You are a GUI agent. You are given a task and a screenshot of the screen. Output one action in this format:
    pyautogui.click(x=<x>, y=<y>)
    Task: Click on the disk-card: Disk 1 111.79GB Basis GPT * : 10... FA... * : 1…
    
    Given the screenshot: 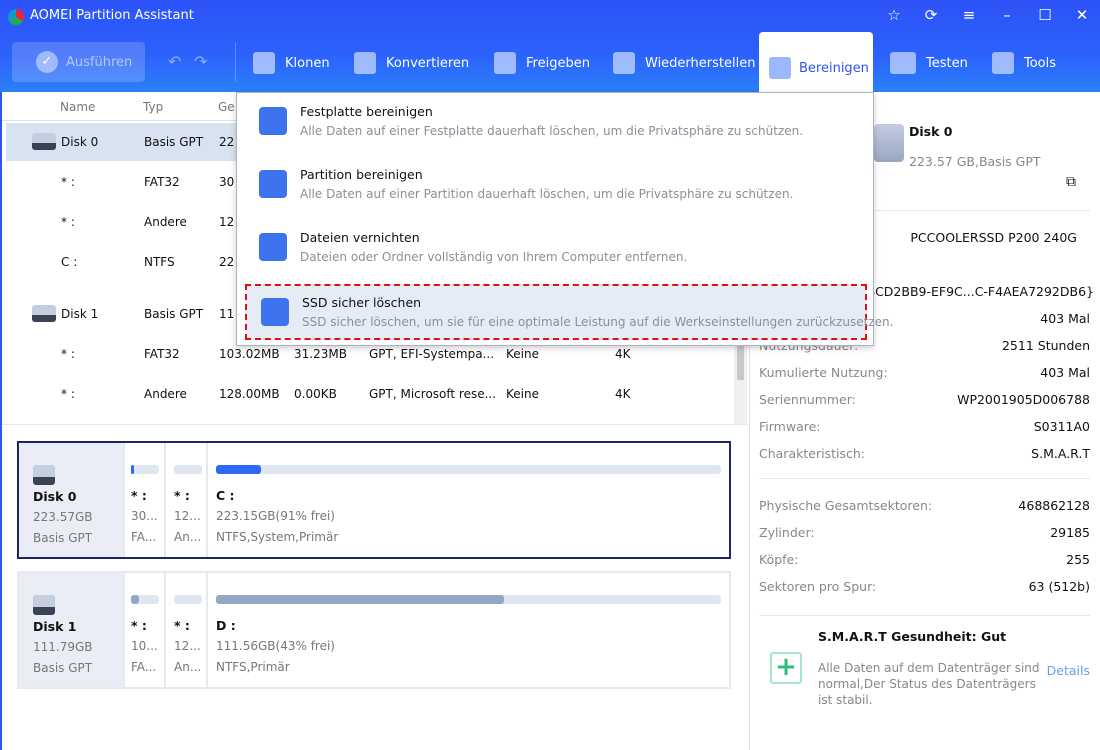 What is the action you would take?
    pyautogui.click(x=374, y=630)
    